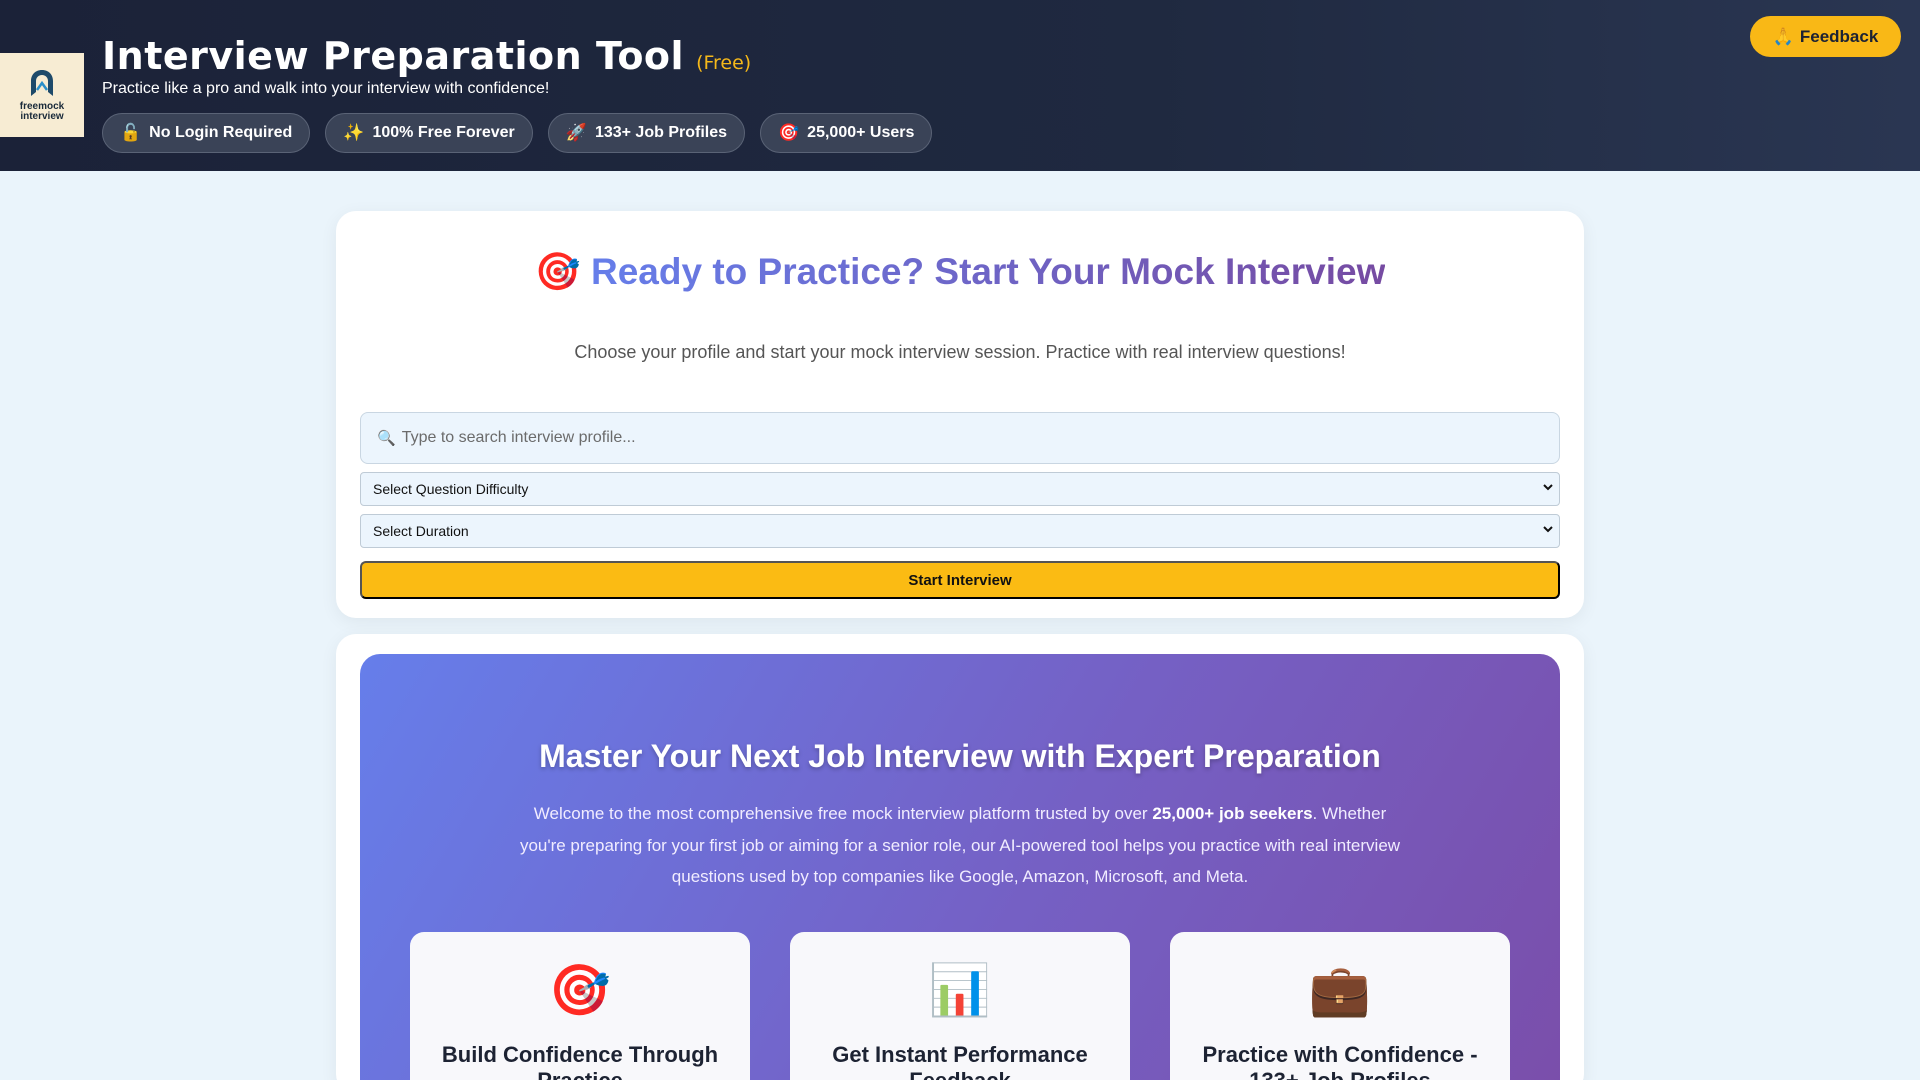  I want to click on logo-text-line2: interview, so click(42, 116).